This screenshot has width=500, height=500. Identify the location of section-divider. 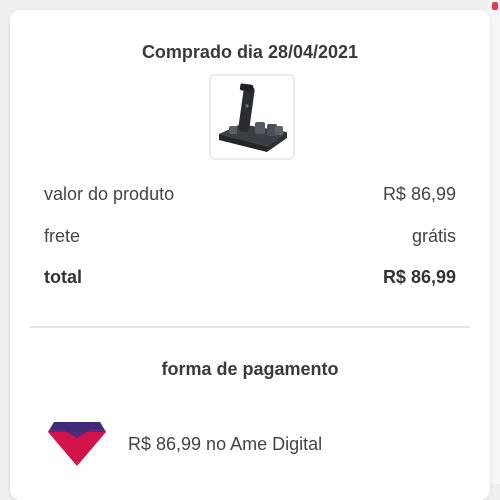
(250, 327).